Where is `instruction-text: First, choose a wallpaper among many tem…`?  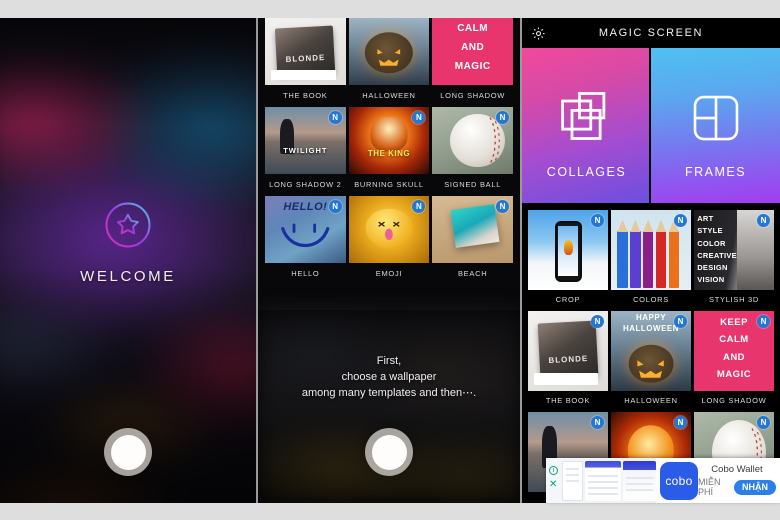 instruction-text: First, choose a wallpaper among many tem… is located at coordinates (389, 378).